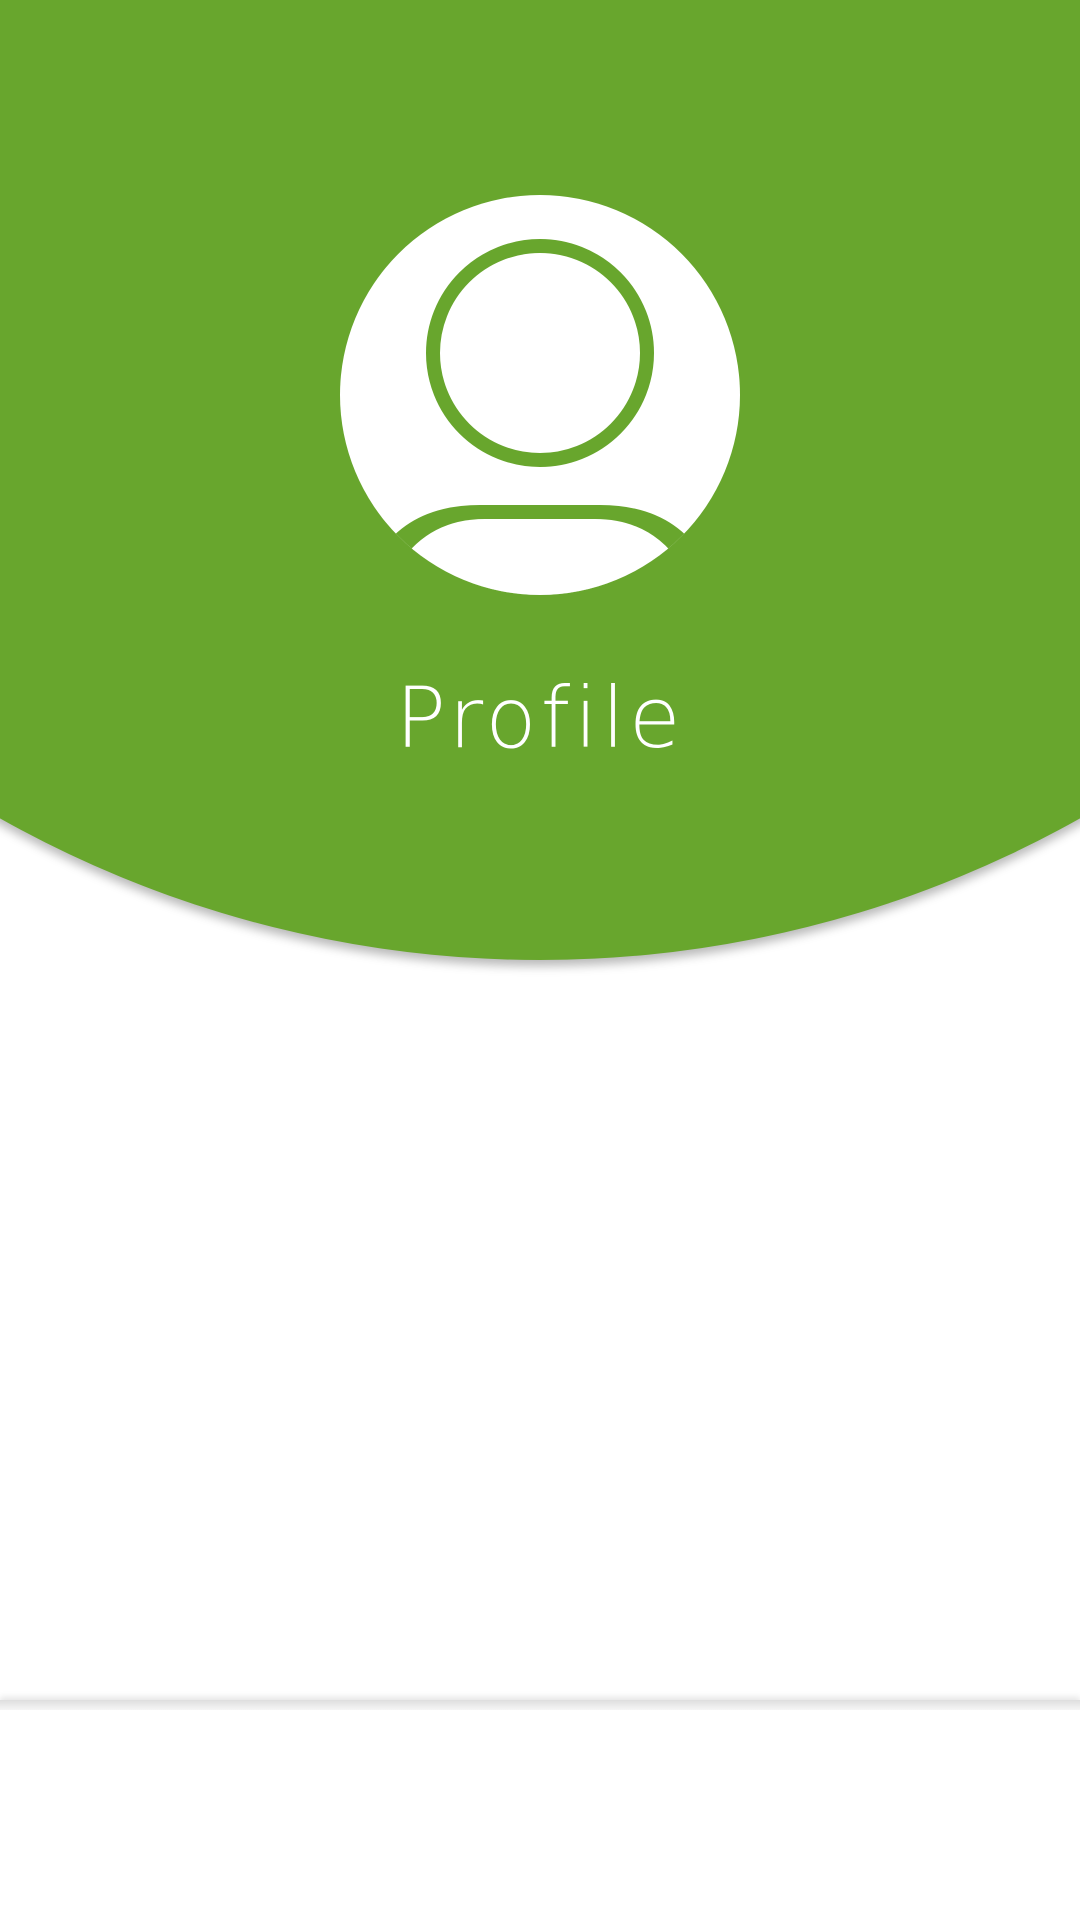 Image resolution: width=1080 pixels, height=1920 pixels. Describe the element at coordinates (540, 417) in the screenshot. I see `user-avatar-icon` at that location.